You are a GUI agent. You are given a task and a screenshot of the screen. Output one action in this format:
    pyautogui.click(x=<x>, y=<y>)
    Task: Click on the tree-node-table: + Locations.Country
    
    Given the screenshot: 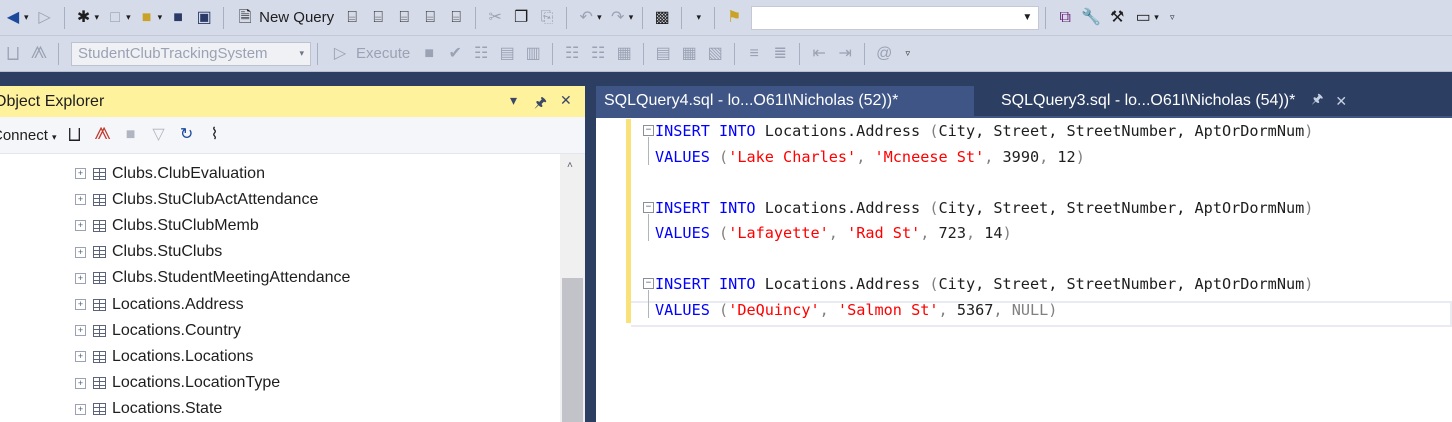 What is the action you would take?
    pyautogui.click(x=158, y=330)
    